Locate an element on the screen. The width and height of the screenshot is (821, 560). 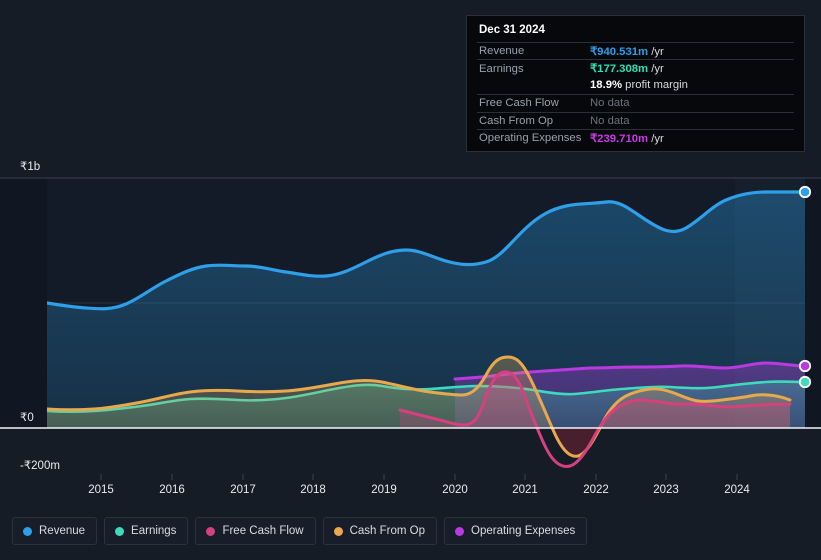
tooltip-row-cash-from-op: Cash From Op No data is located at coordinates (635, 120).